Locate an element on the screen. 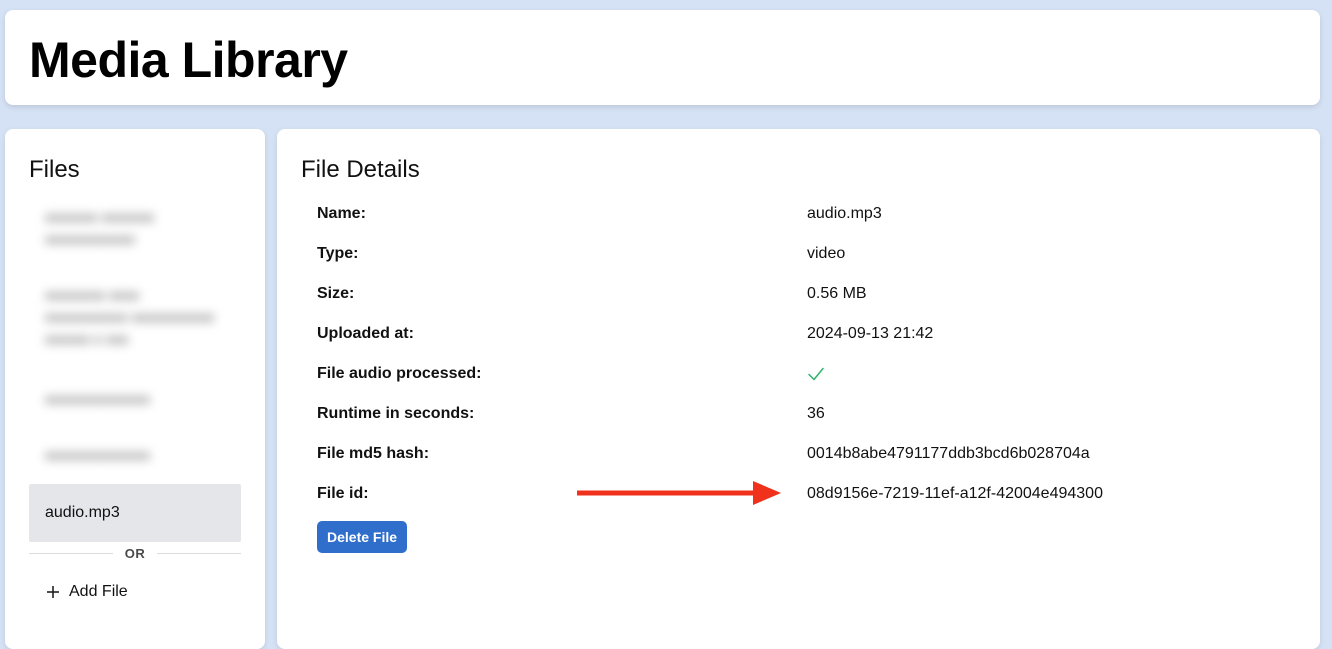  detail-row-audio-processed: File audio processed: is located at coordinates (807, 374).